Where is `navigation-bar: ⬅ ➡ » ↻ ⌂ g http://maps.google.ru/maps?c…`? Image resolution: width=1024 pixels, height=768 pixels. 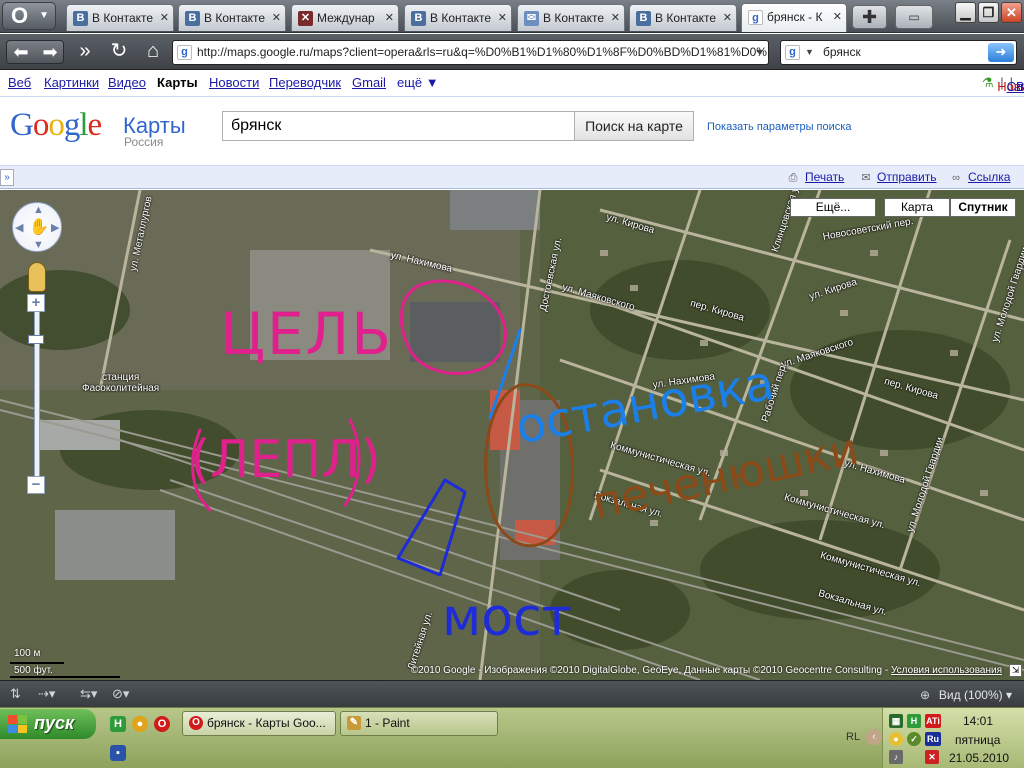 navigation-bar: ⬅ ➡ » ↻ ⌂ g http://maps.google.ru/maps?c… is located at coordinates (512, 52).